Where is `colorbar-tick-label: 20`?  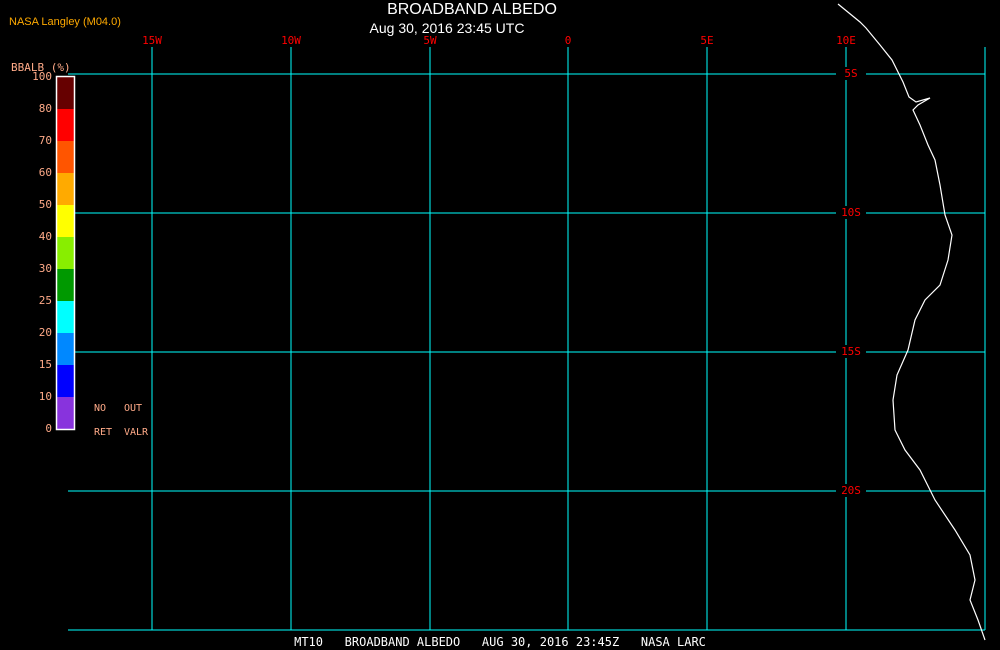
colorbar-tick-label: 20 is located at coordinates (45, 332).